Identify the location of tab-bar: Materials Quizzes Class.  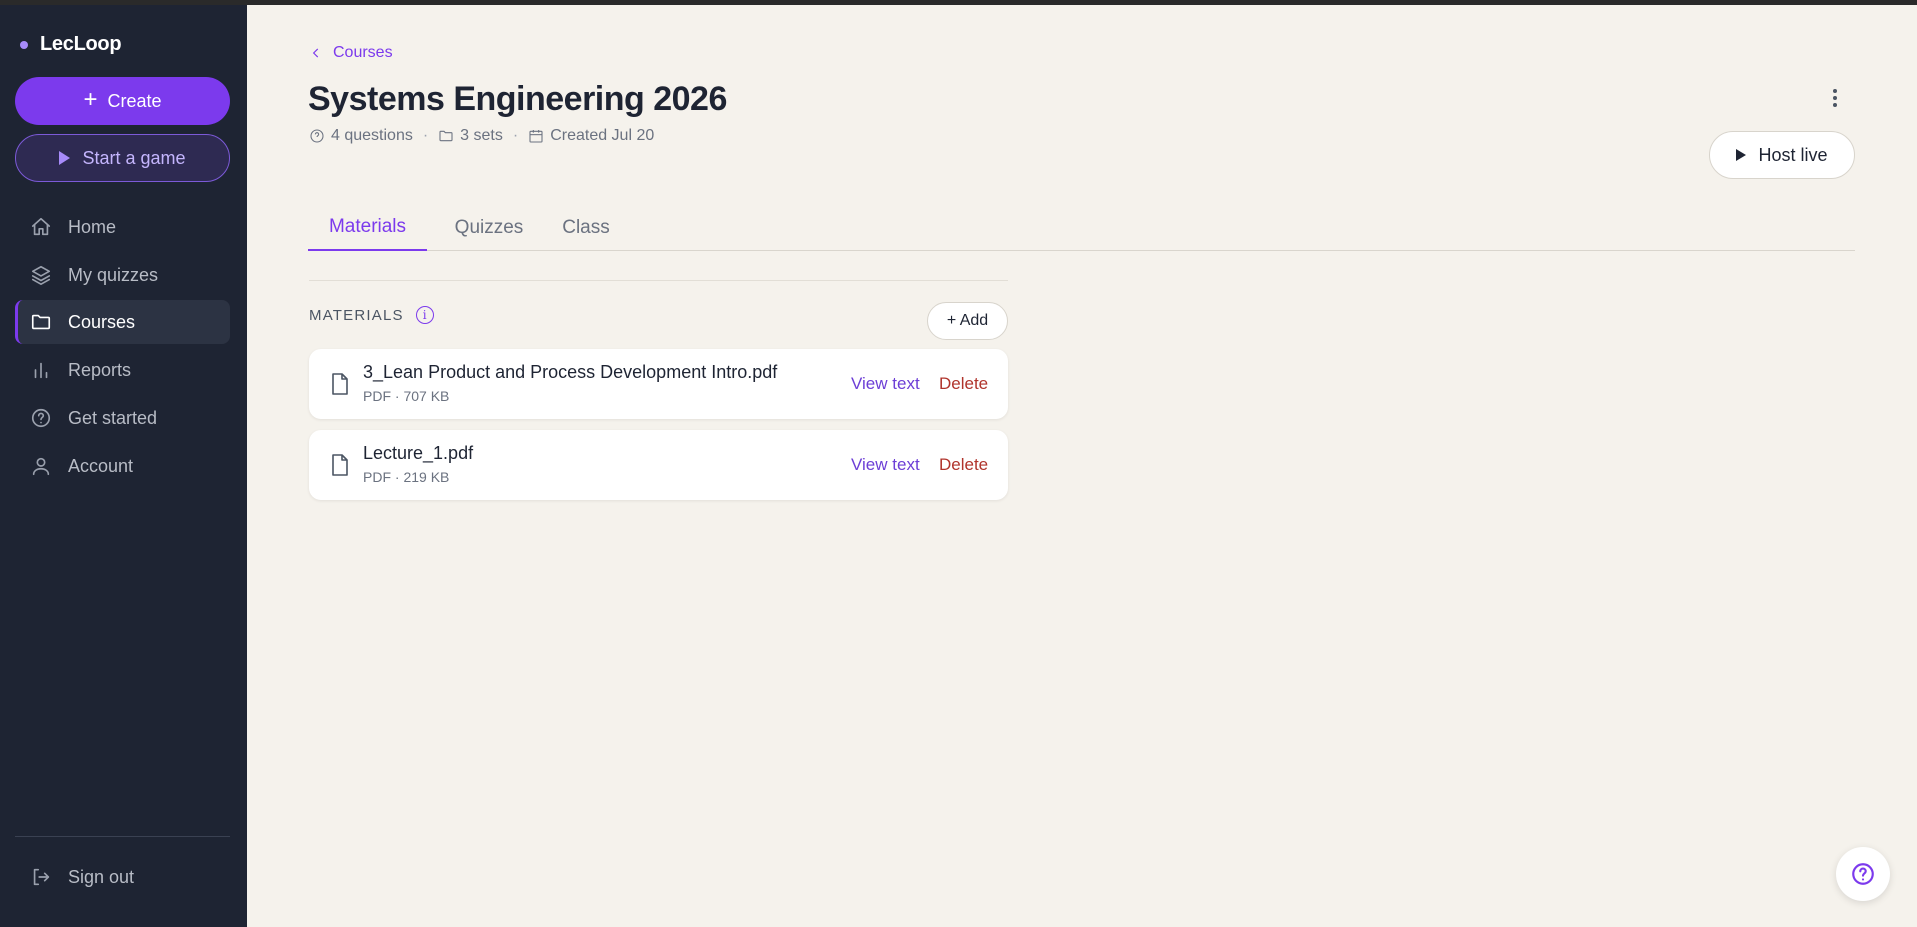
(1081, 227).